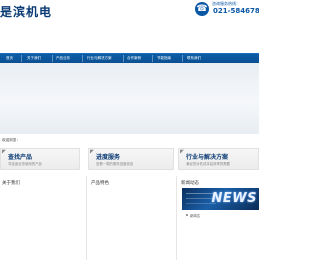 This screenshot has height=260, width=320. Describe the element at coordinates (40, 159) in the screenshot. I see `card-find-products: ◤ 查找产品 寻找适合您使用的产品` at that location.